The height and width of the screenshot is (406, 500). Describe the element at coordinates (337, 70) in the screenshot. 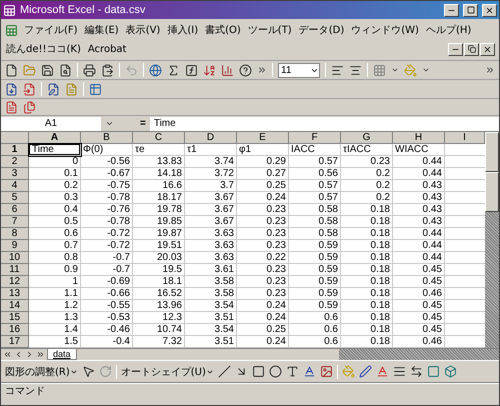

I see `align-left-icon` at that location.